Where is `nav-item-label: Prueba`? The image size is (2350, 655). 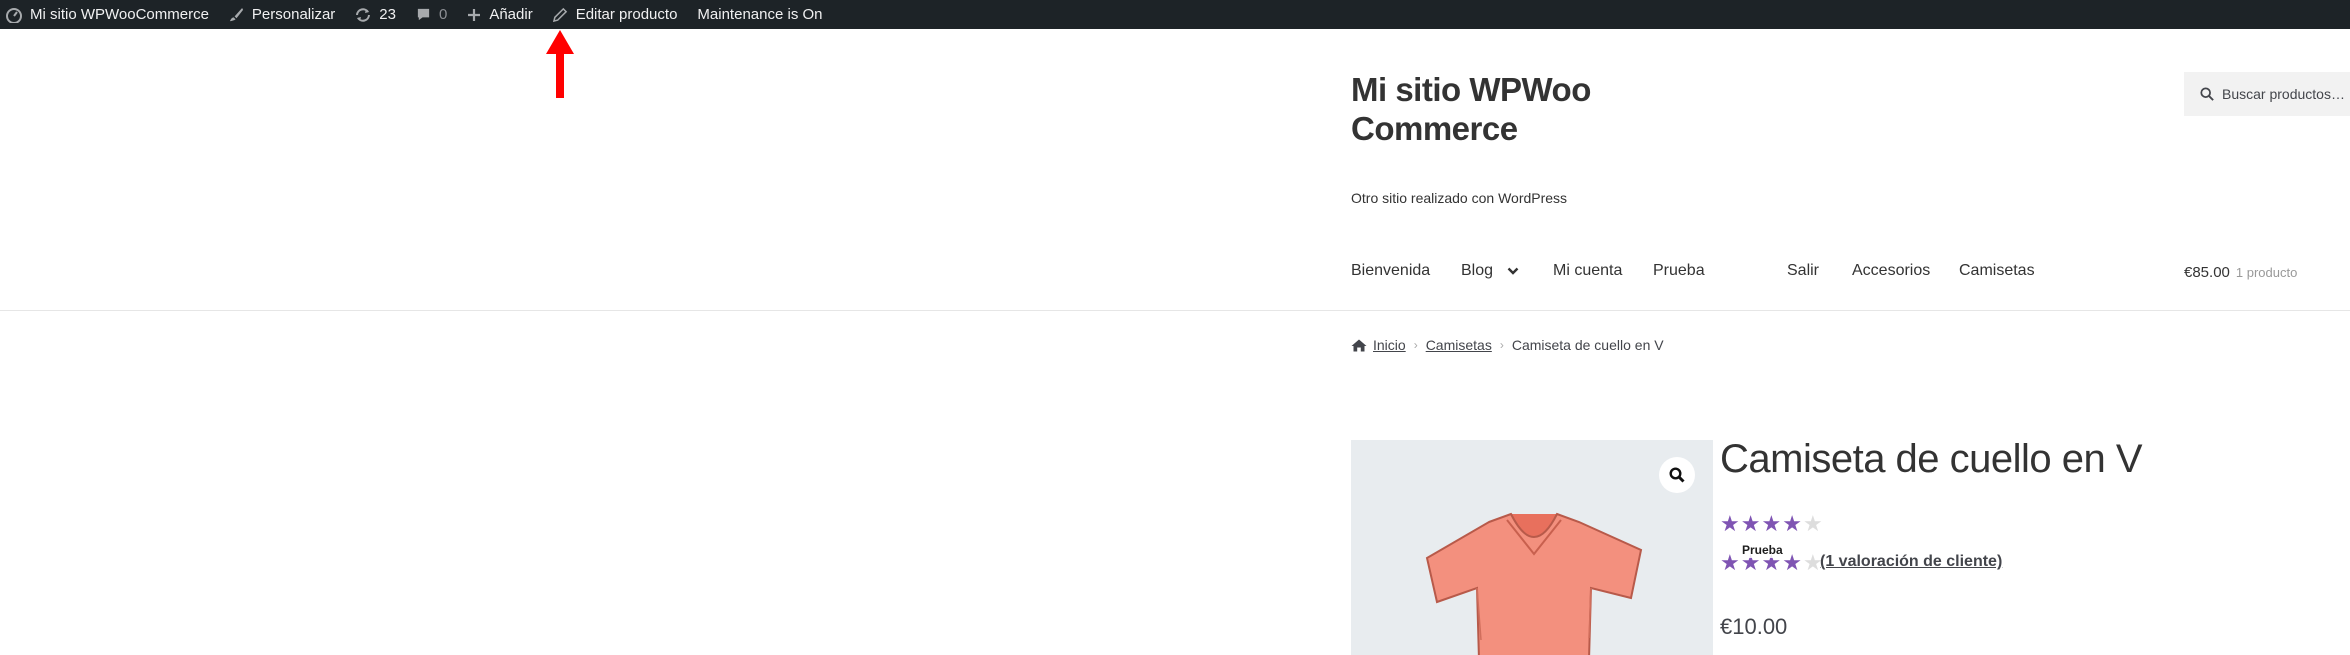
nav-item-label: Prueba is located at coordinates (1679, 270).